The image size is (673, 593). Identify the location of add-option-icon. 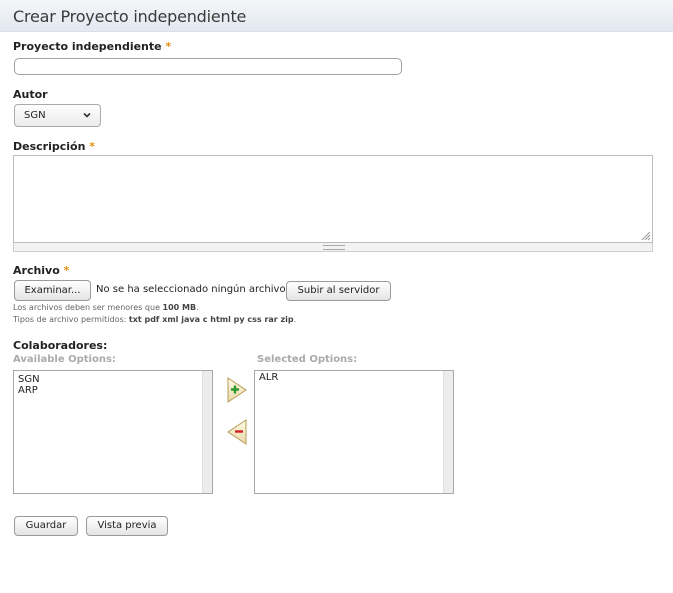
(237, 390).